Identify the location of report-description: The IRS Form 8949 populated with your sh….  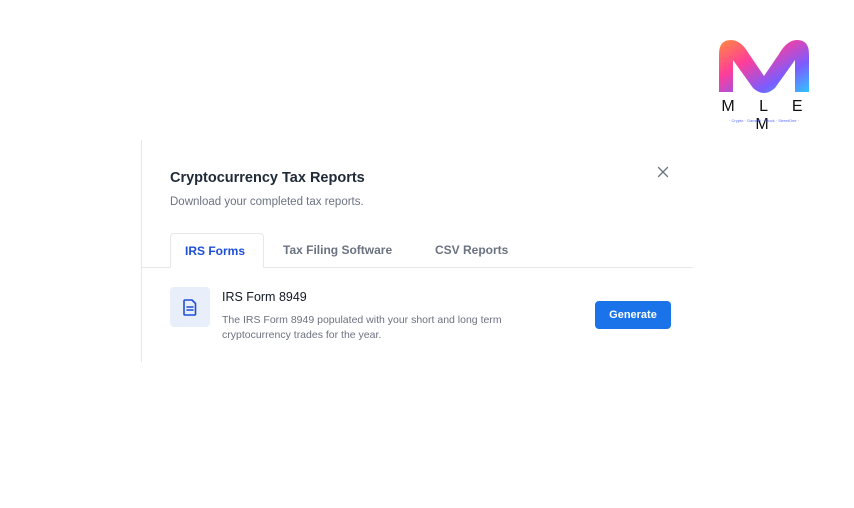
(362, 327).